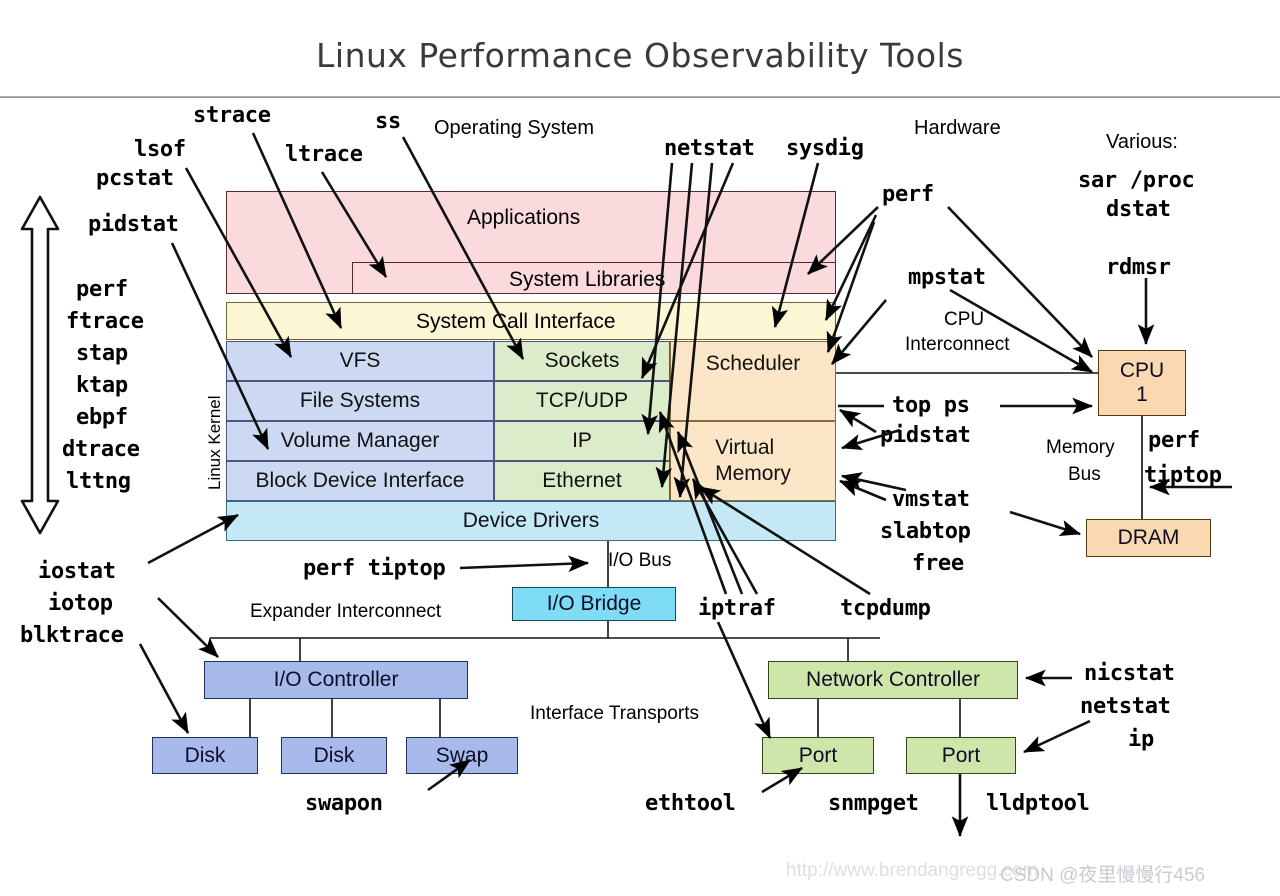  Describe the element at coordinates (346, 611) in the screenshot. I see `label-expander-interconnect: Expander Interconnect` at that location.